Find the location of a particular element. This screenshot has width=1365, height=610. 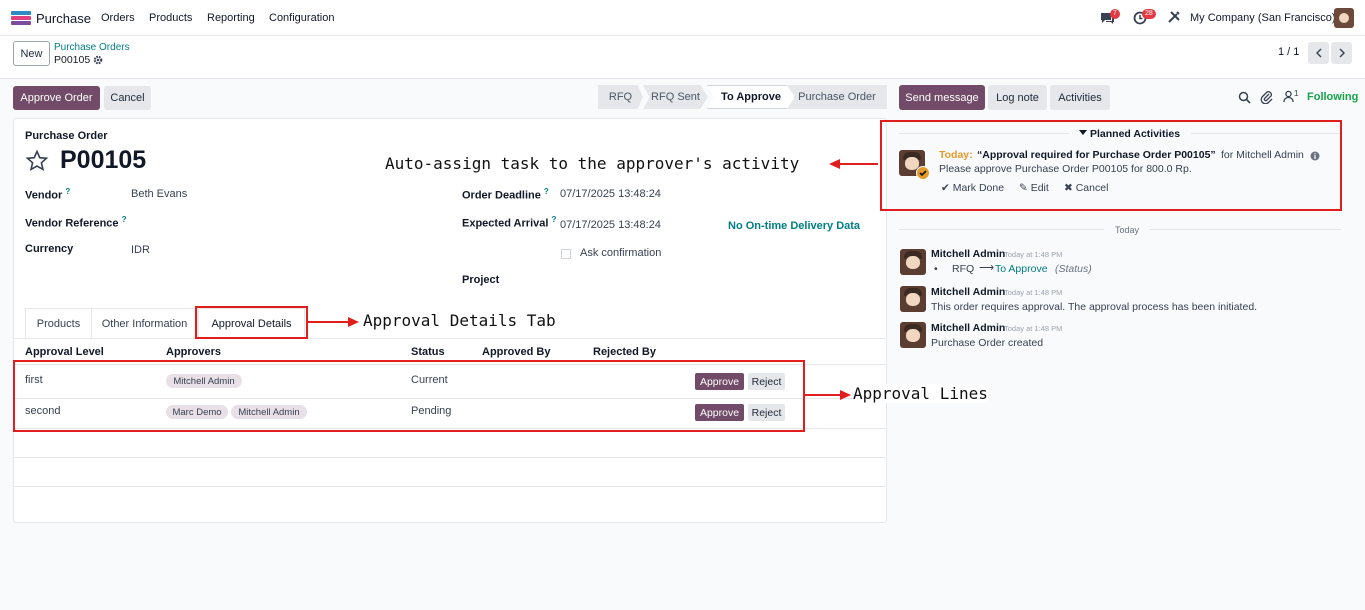

breadcrumb-current: P00105 is located at coordinates (72, 60).